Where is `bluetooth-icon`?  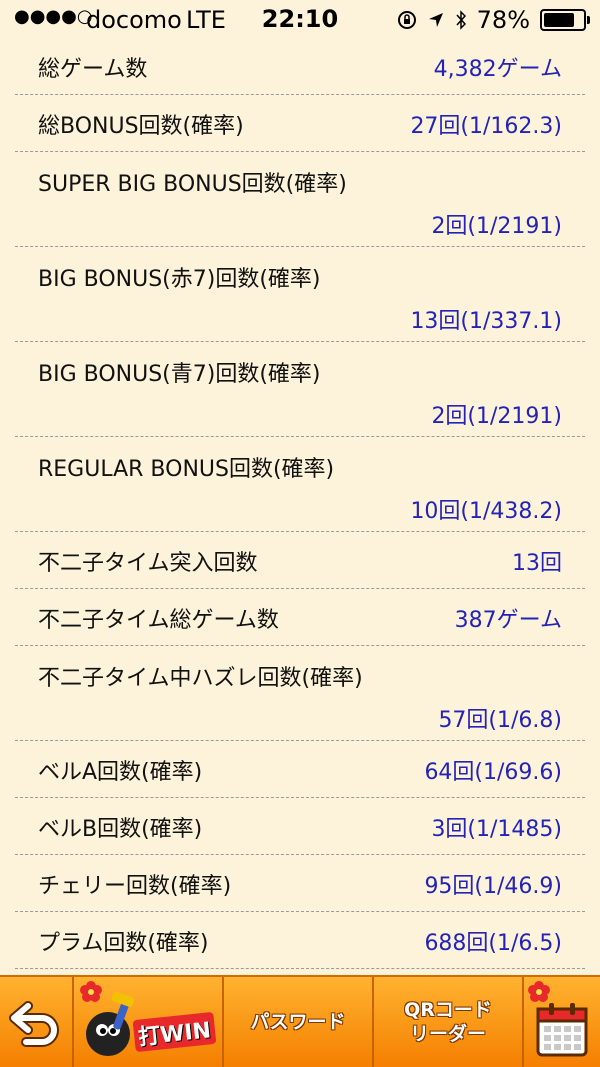
bluetooth-icon is located at coordinates (461, 20).